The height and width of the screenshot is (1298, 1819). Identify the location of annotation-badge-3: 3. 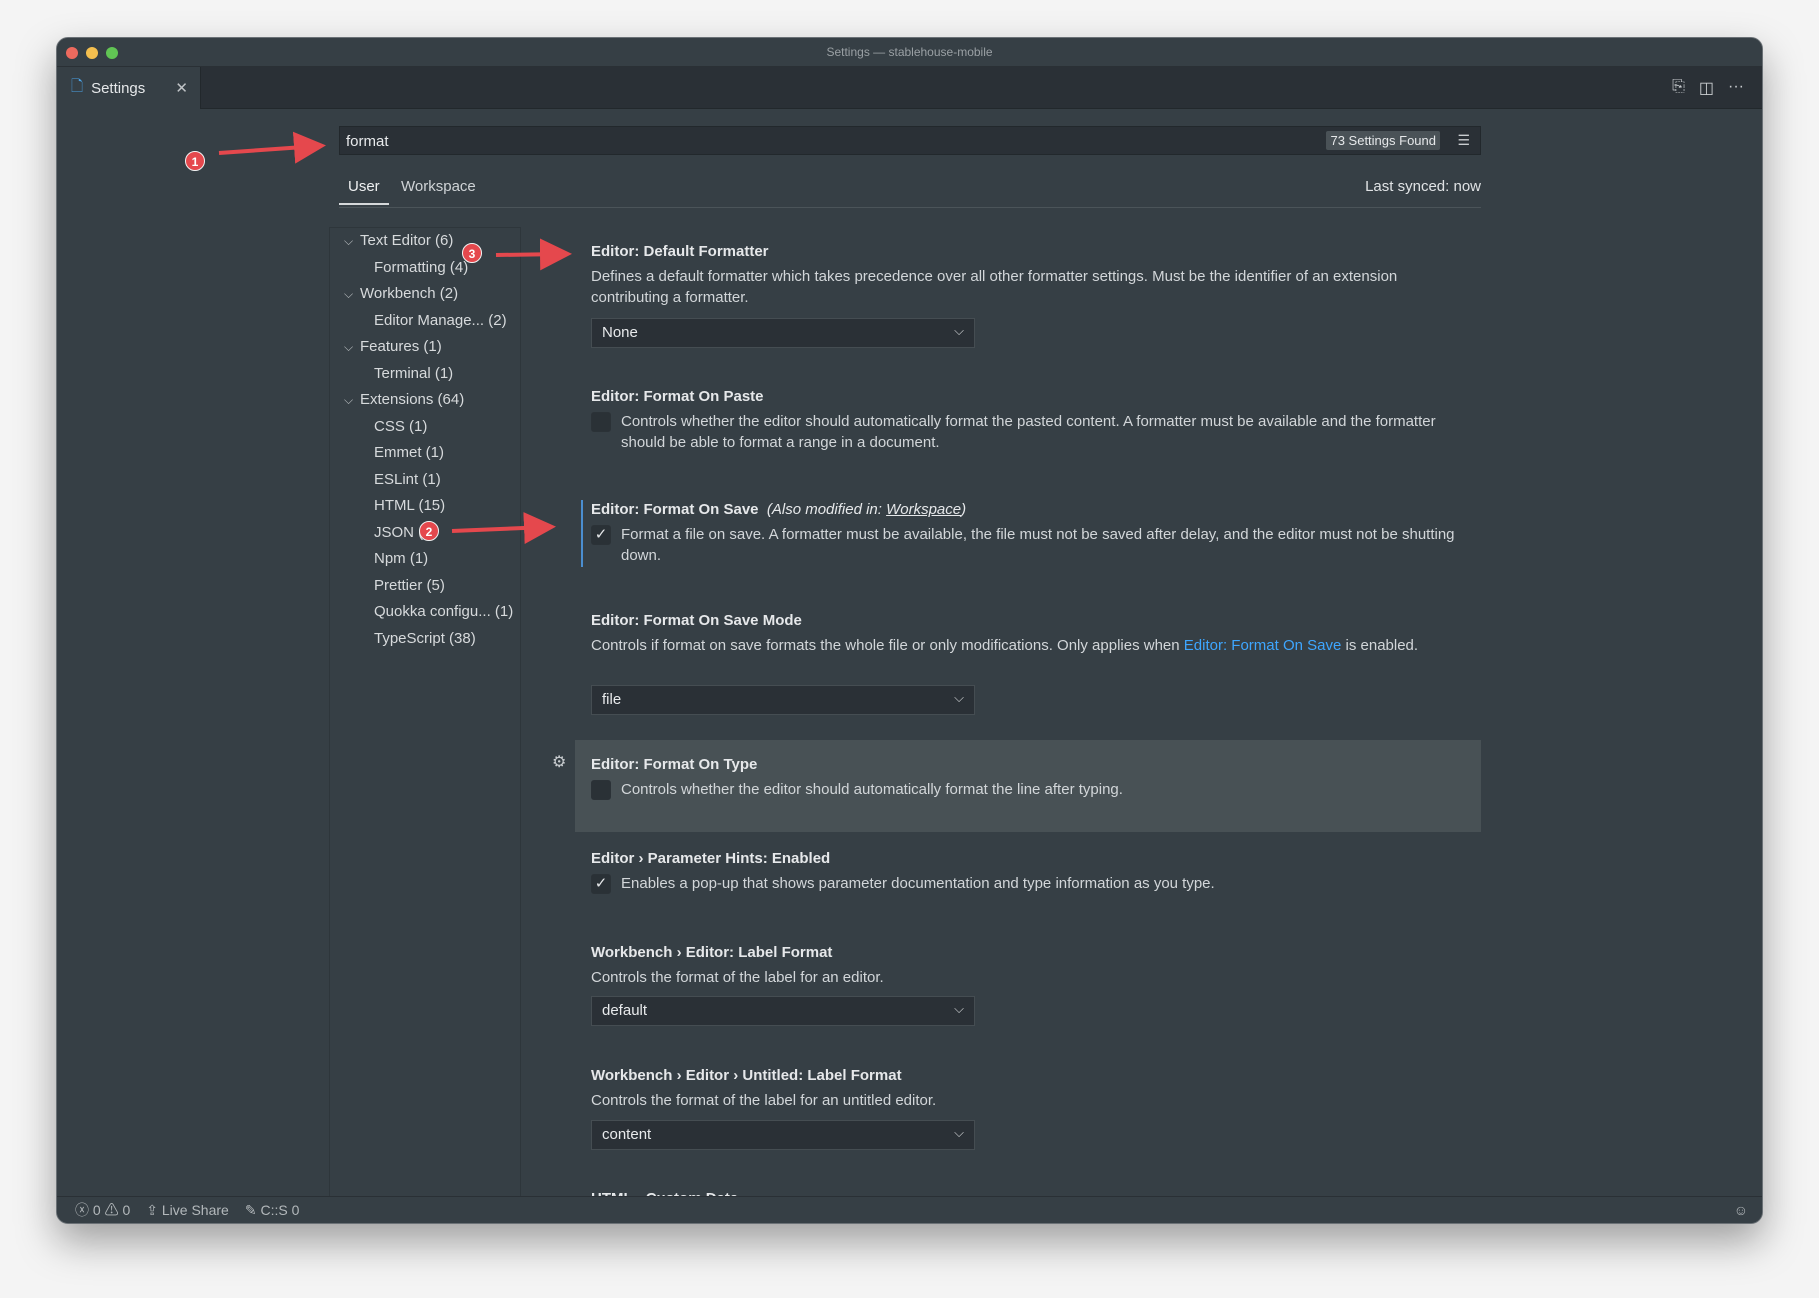
(472, 253).